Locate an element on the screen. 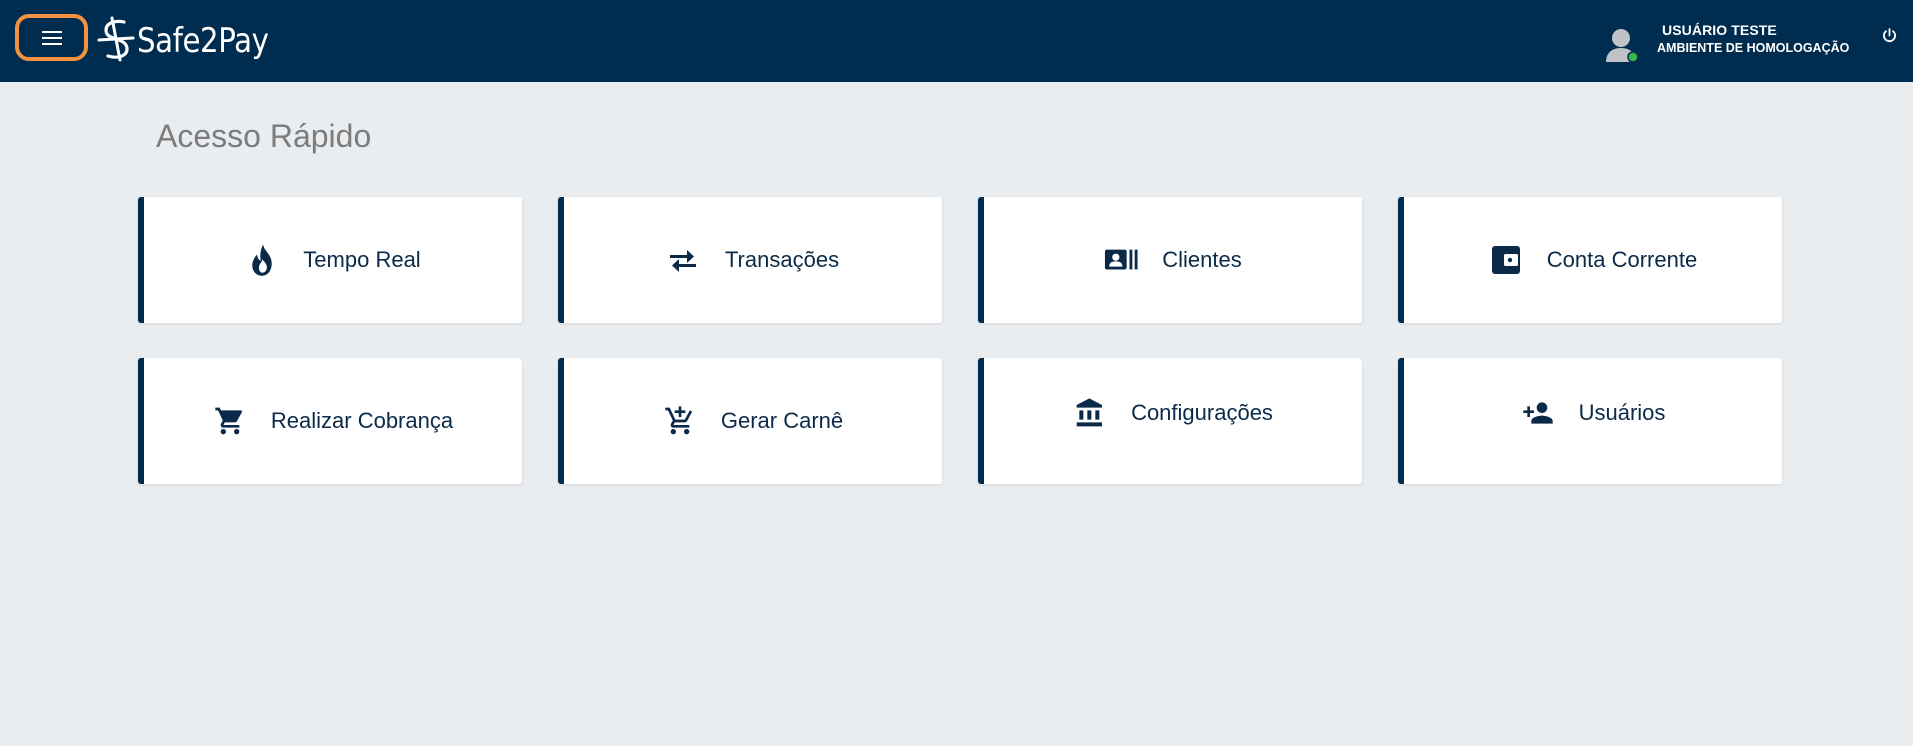  brand-logo: Safe2Pay is located at coordinates (193, 41).